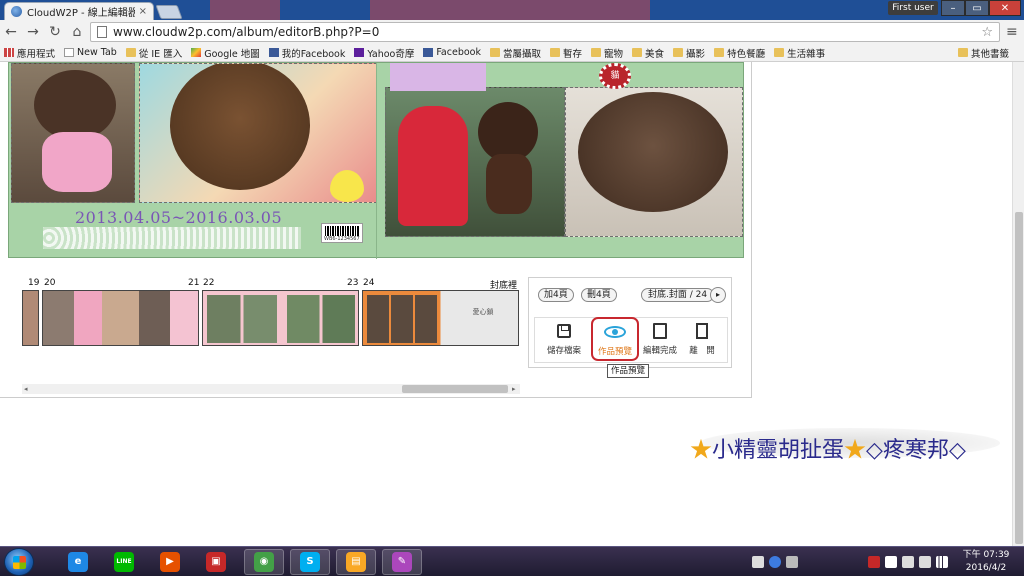  What do you see at coordinates (566, 53) in the screenshot?
I see `bookmark-item: 暫存` at bounding box center [566, 53].